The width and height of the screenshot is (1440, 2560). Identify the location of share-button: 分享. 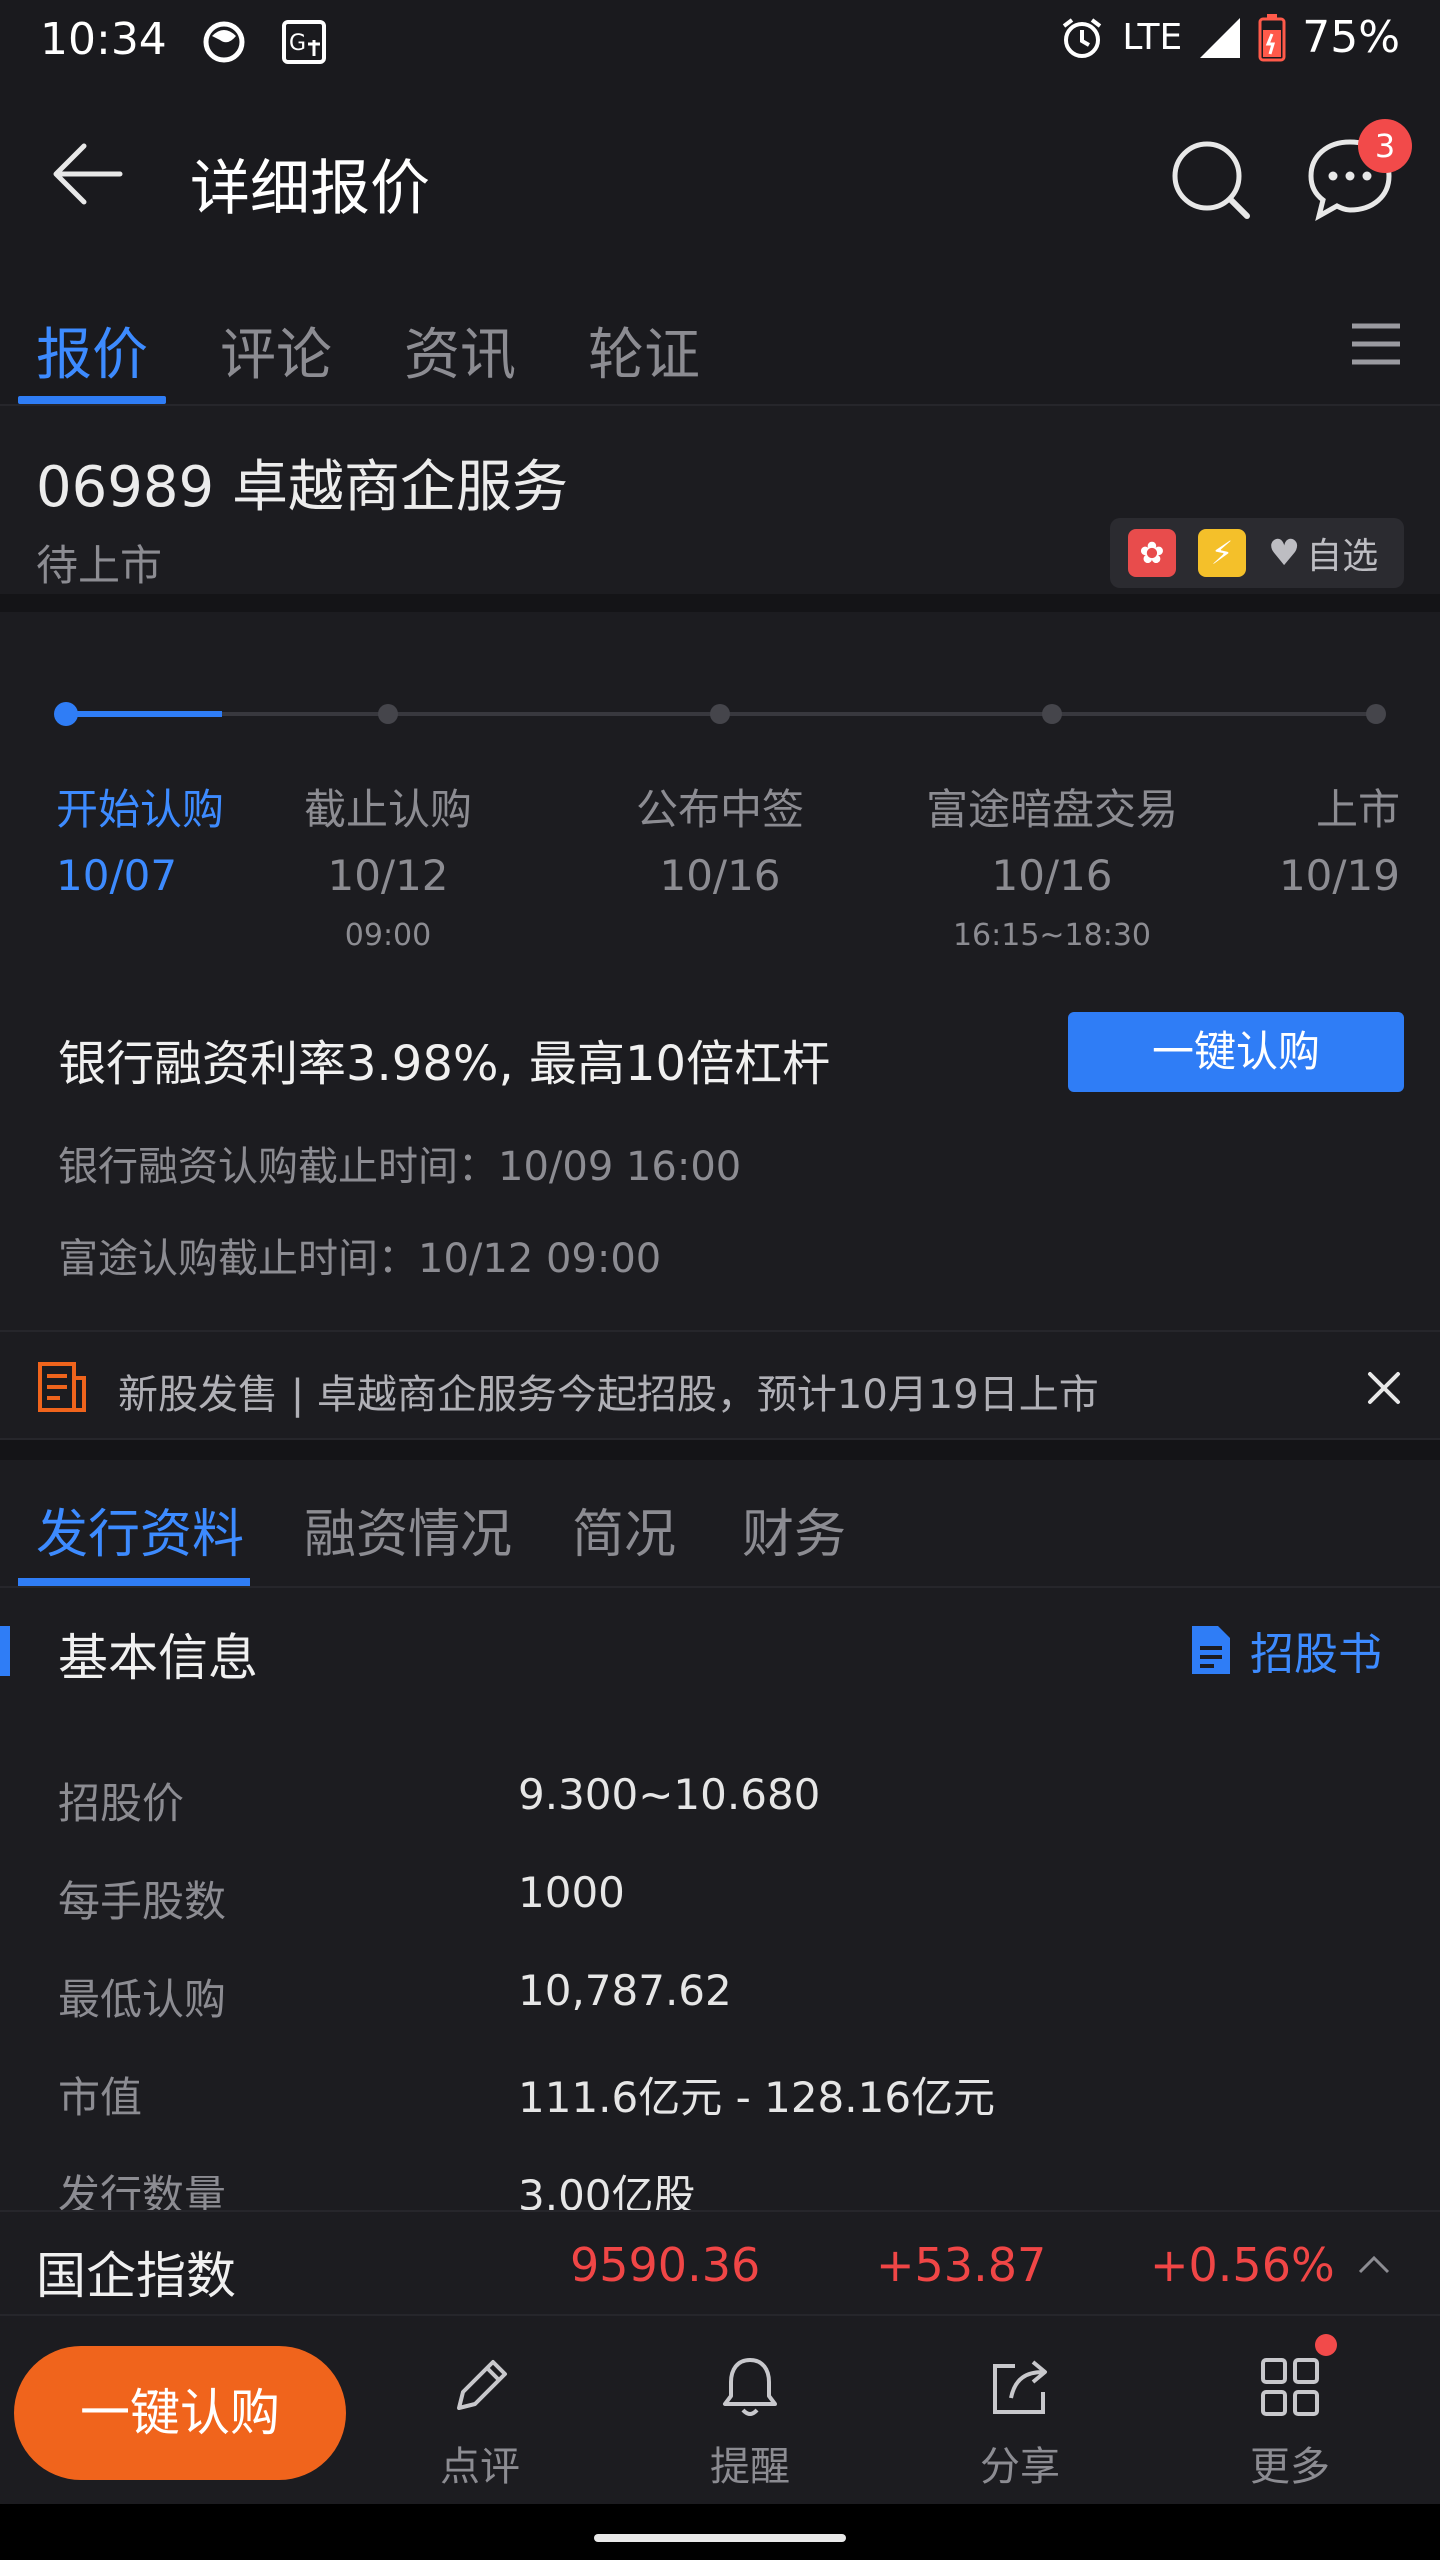
(1020, 2422).